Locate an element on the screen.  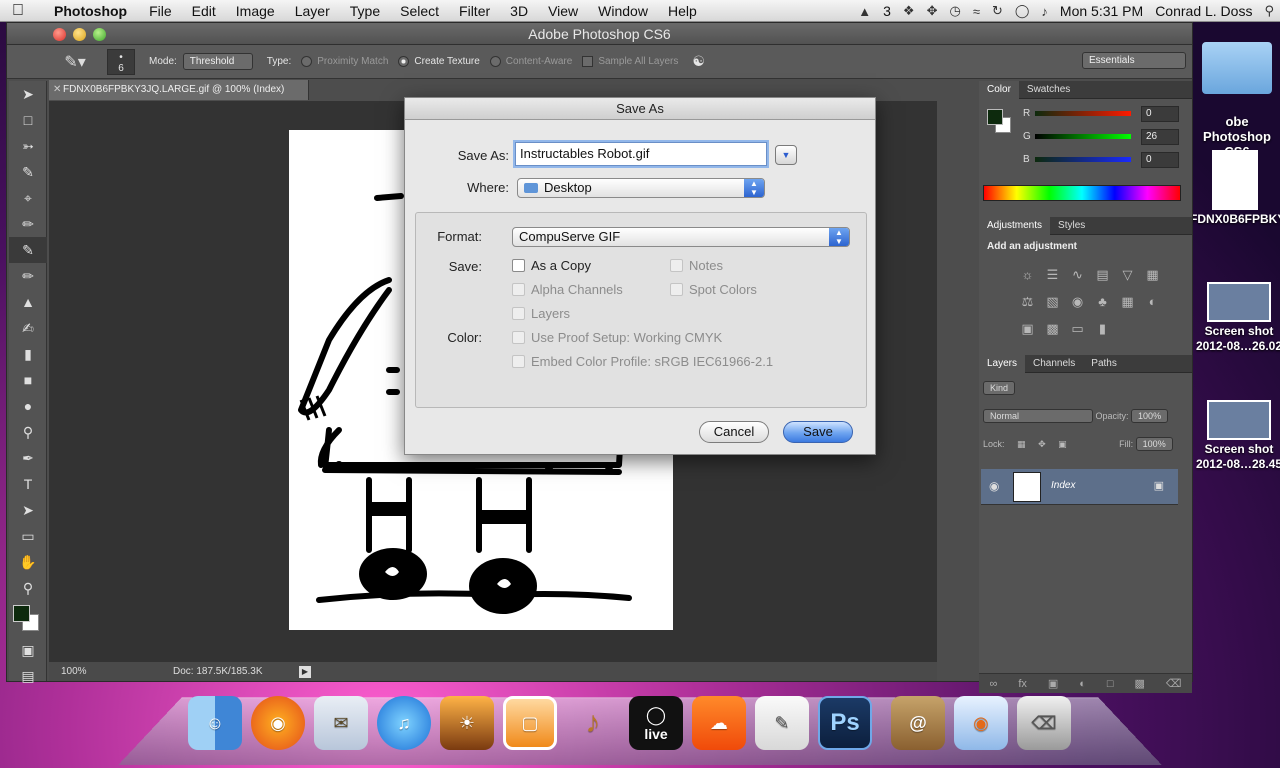
save-button: Save is located at coordinates (818, 432).